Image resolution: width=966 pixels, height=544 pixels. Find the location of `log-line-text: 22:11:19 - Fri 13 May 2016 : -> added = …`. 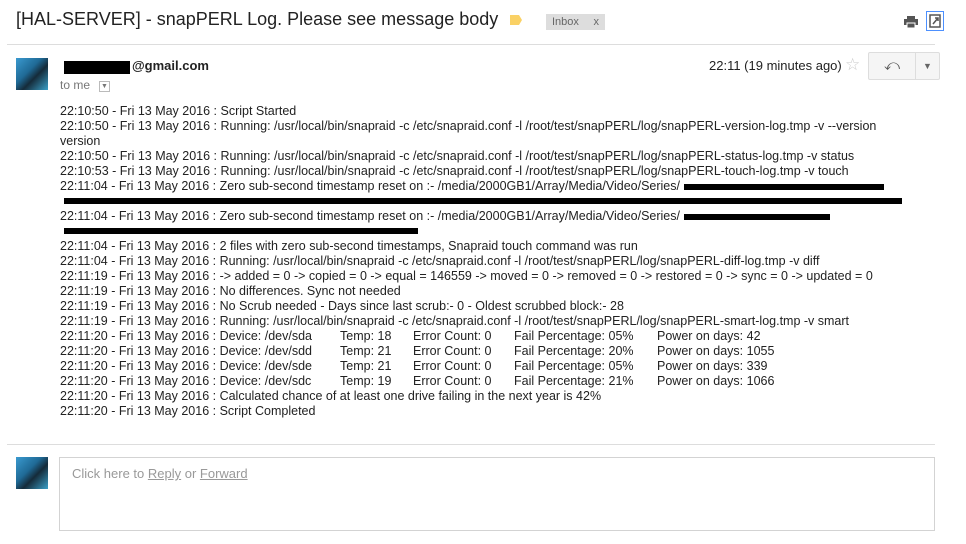

log-line-text: 22:11:19 - Fri 13 May 2016 : -> added = … is located at coordinates (466, 276).